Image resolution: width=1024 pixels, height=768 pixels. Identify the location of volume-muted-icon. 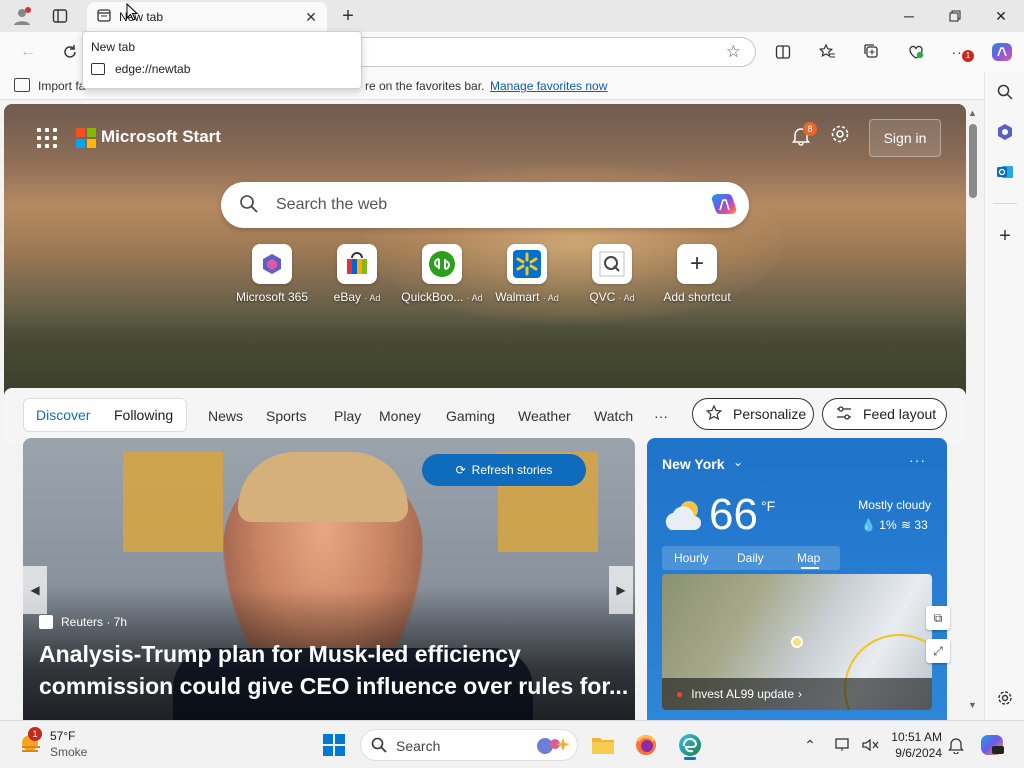
(870, 745).